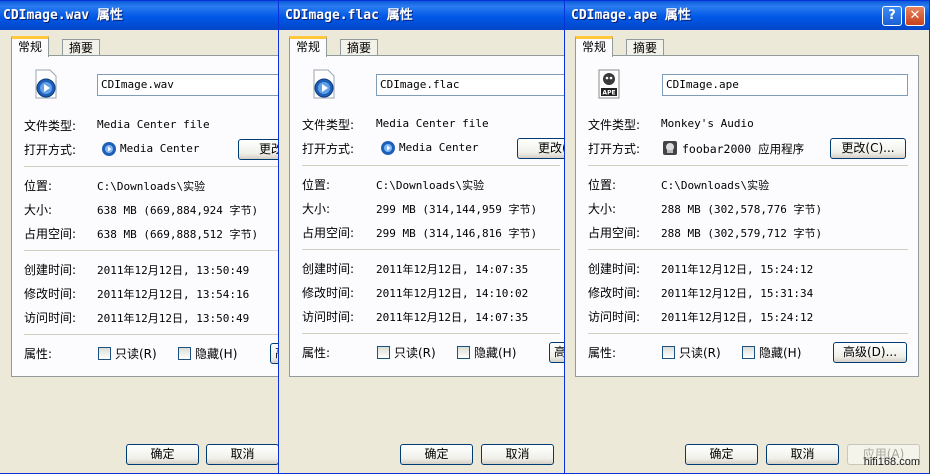  I want to click on foobar2000-app-icon, so click(670, 148).